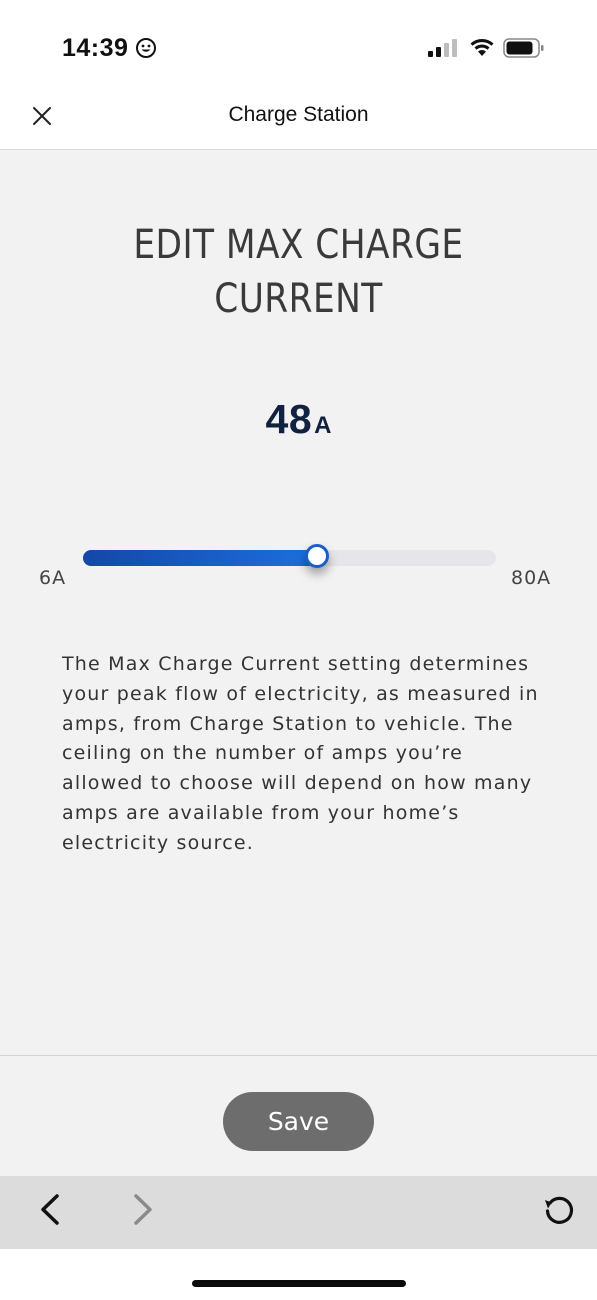  I want to click on navigation-bar: Charge Station, so click(298, 117).